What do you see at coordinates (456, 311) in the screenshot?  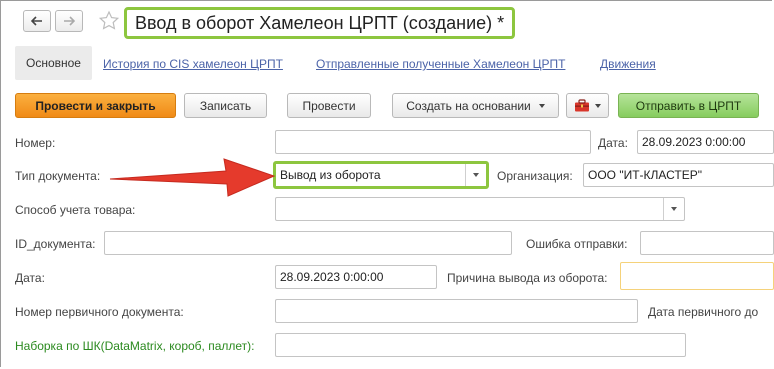 I see `primary-doc-number-field` at bounding box center [456, 311].